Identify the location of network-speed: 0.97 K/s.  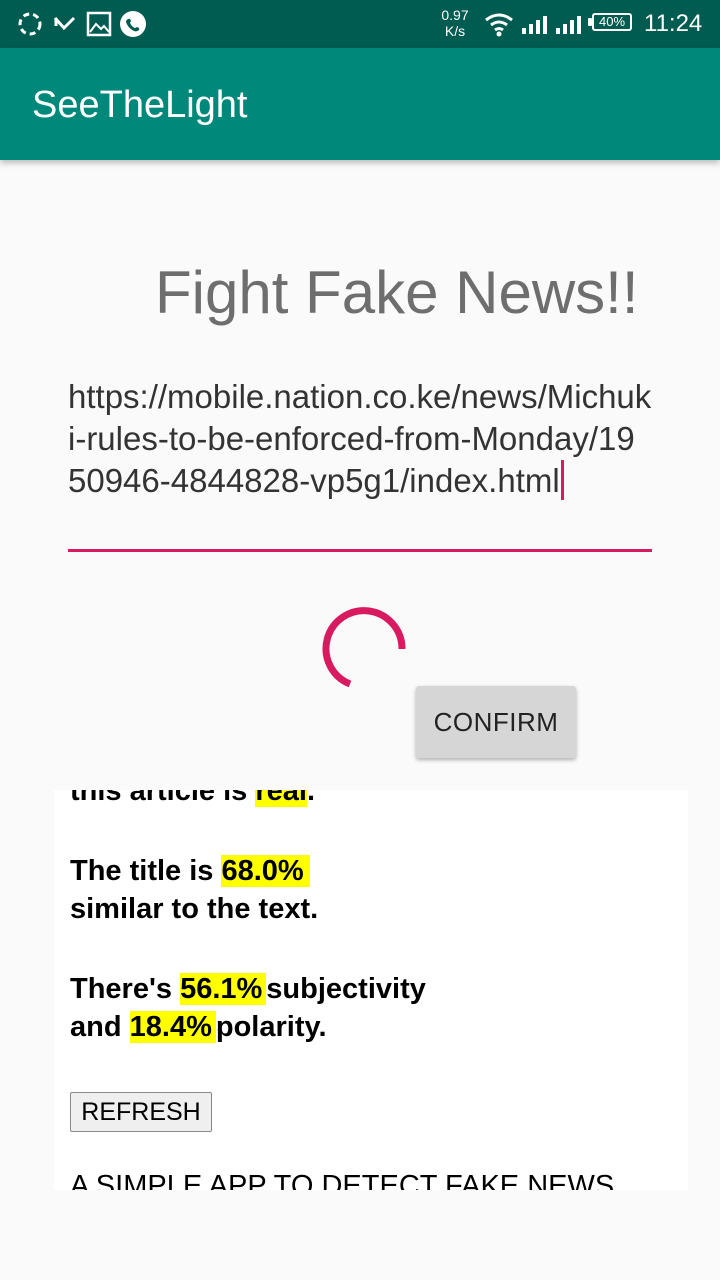
(455, 23).